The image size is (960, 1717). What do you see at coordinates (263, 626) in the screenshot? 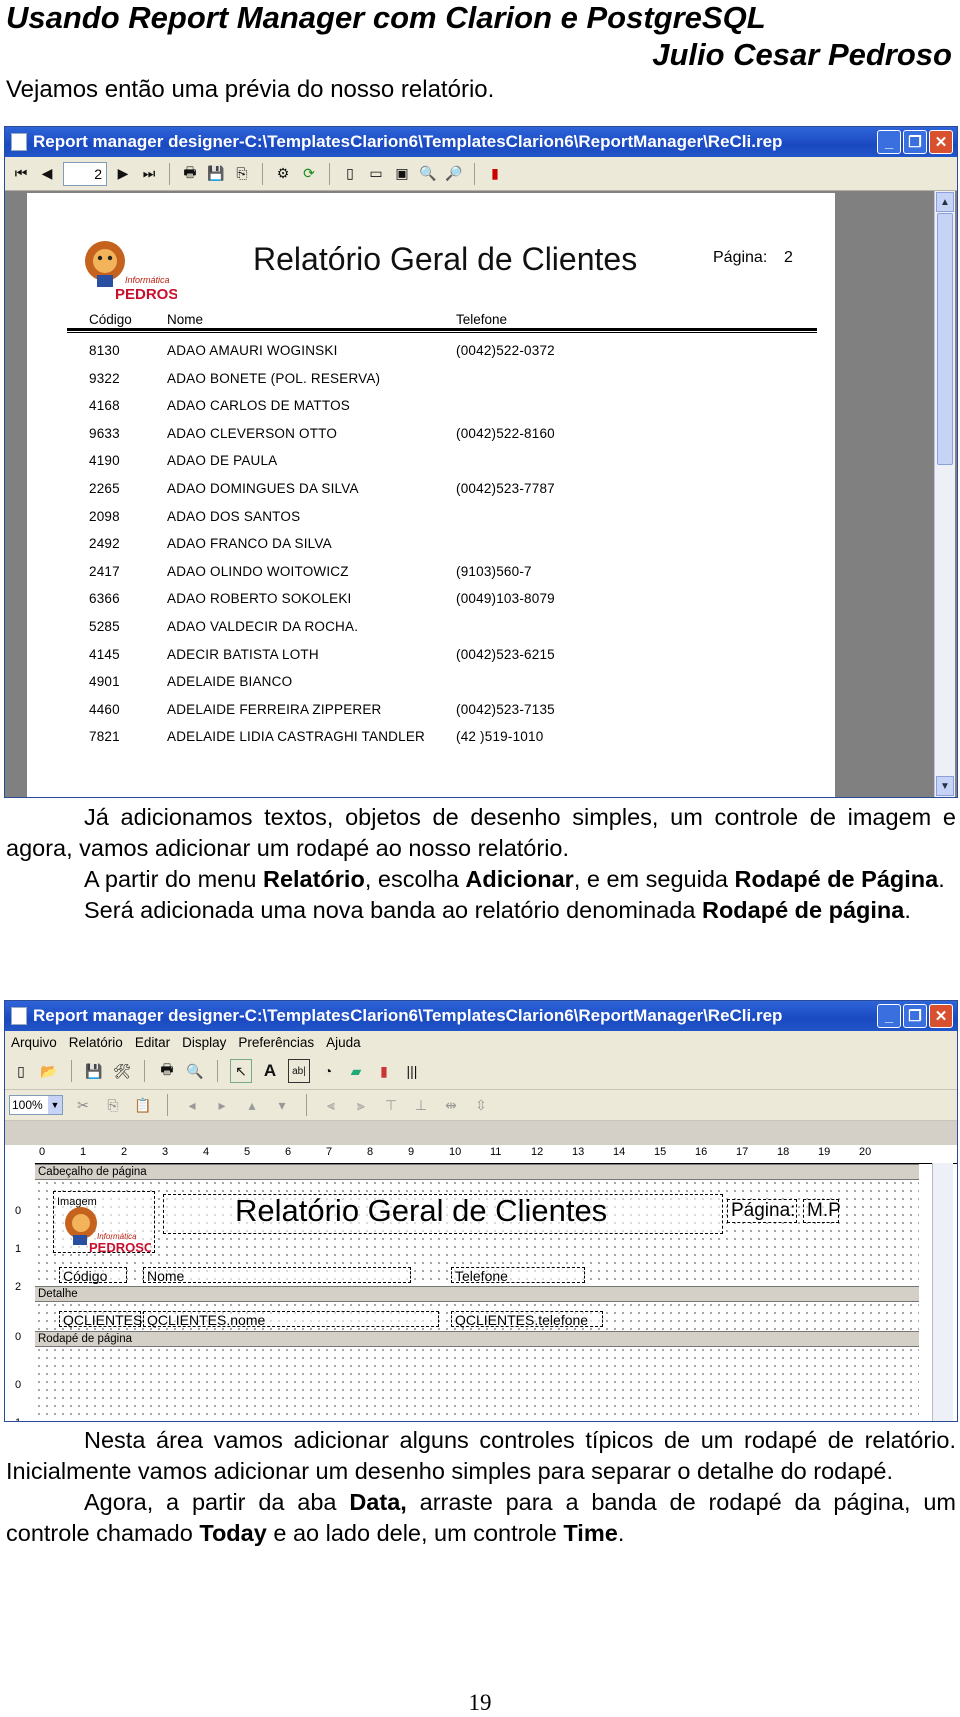
I see `cell-nome: ADAO VALDECIR DA ROCHA.` at bounding box center [263, 626].